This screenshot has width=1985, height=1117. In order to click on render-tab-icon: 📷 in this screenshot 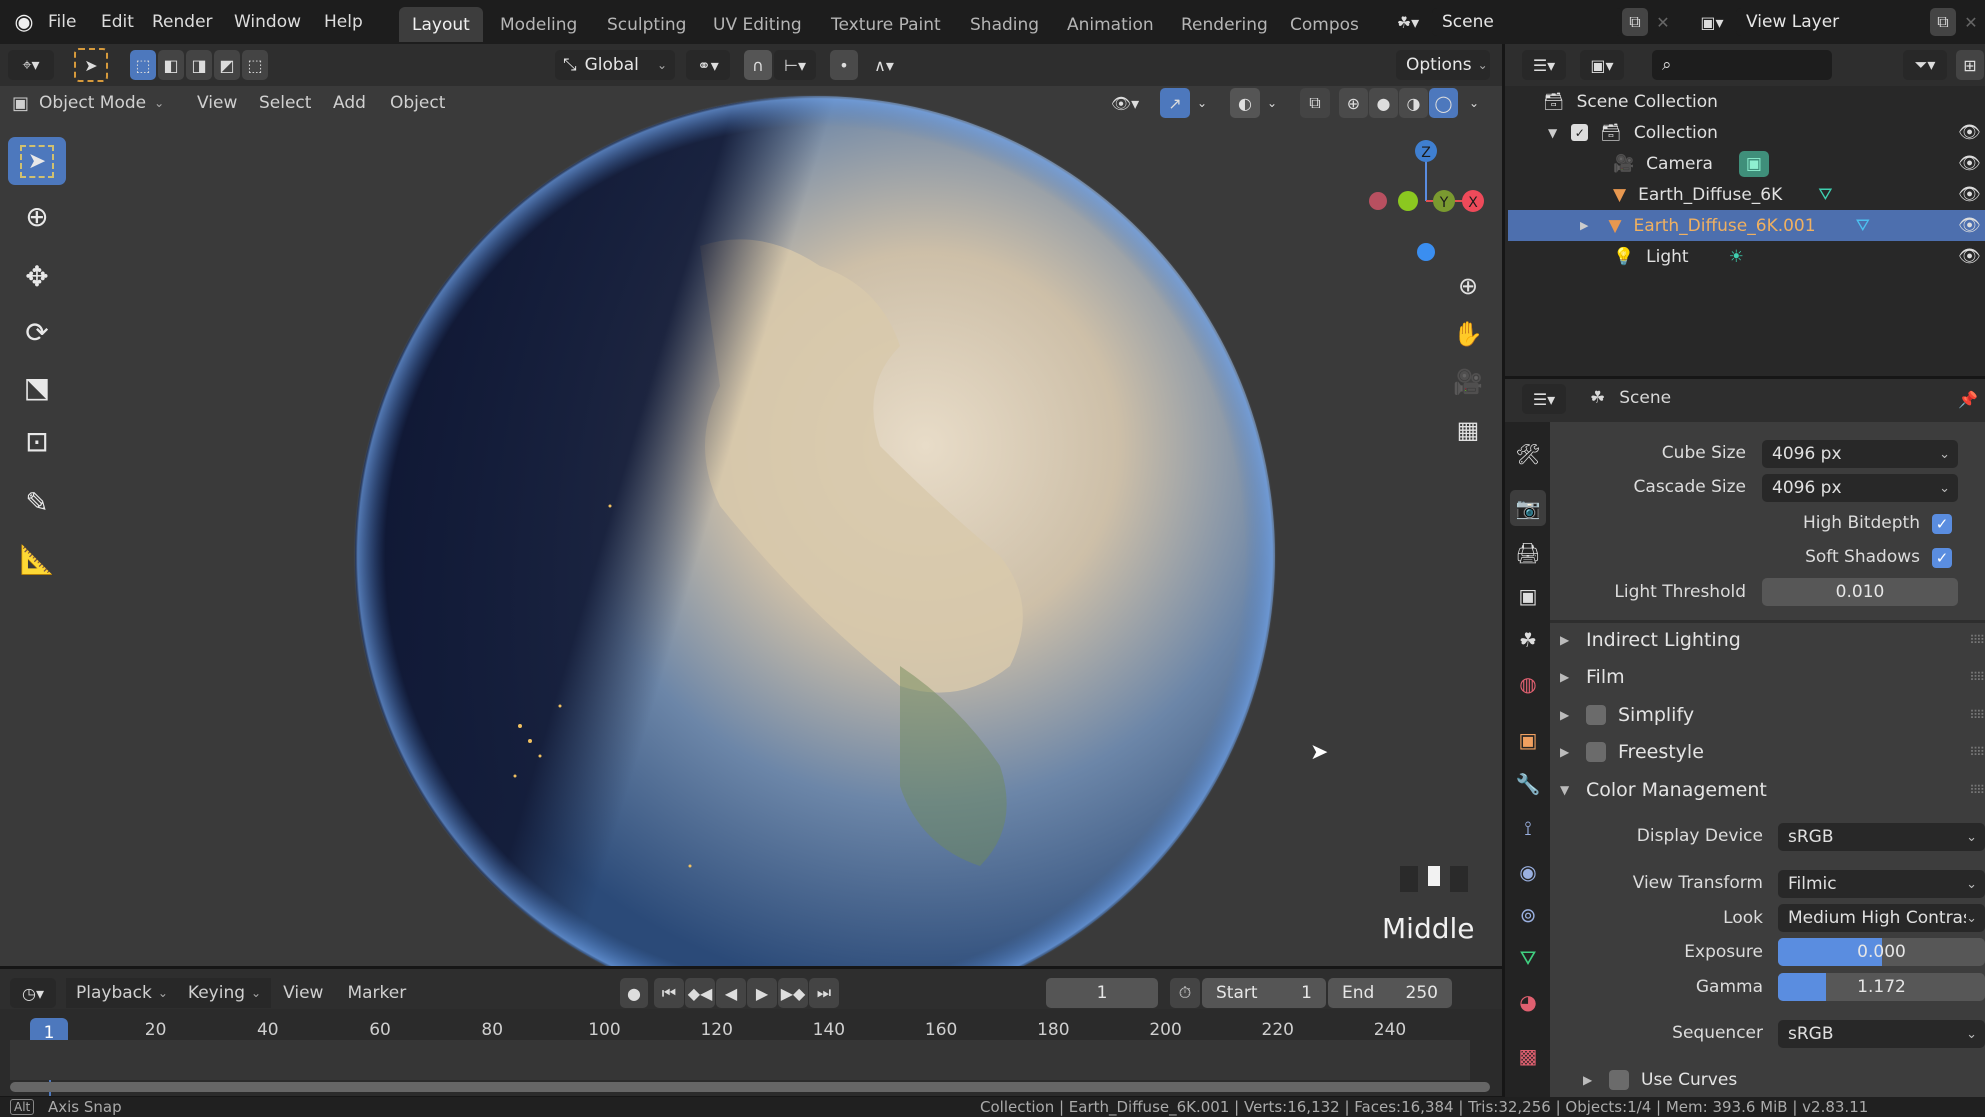, I will do `click(1528, 508)`.